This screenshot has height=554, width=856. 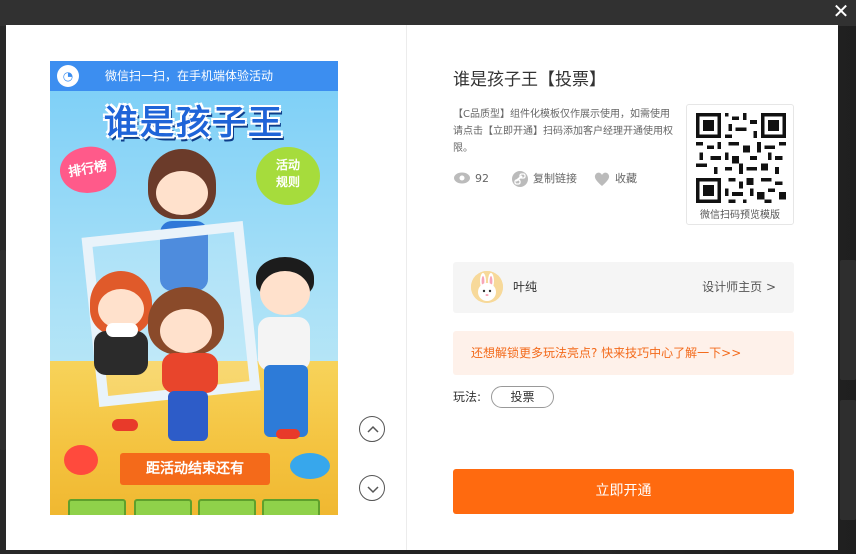 I want to click on rule-badge: 活动 规则, so click(x=288, y=176).